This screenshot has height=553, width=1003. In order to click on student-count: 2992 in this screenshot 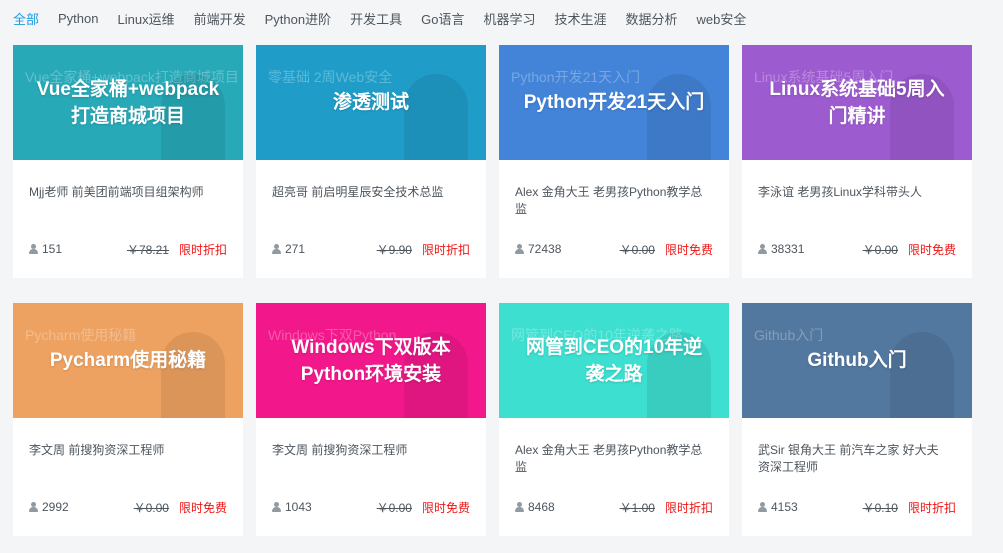, I will do `click(55, 507)`.